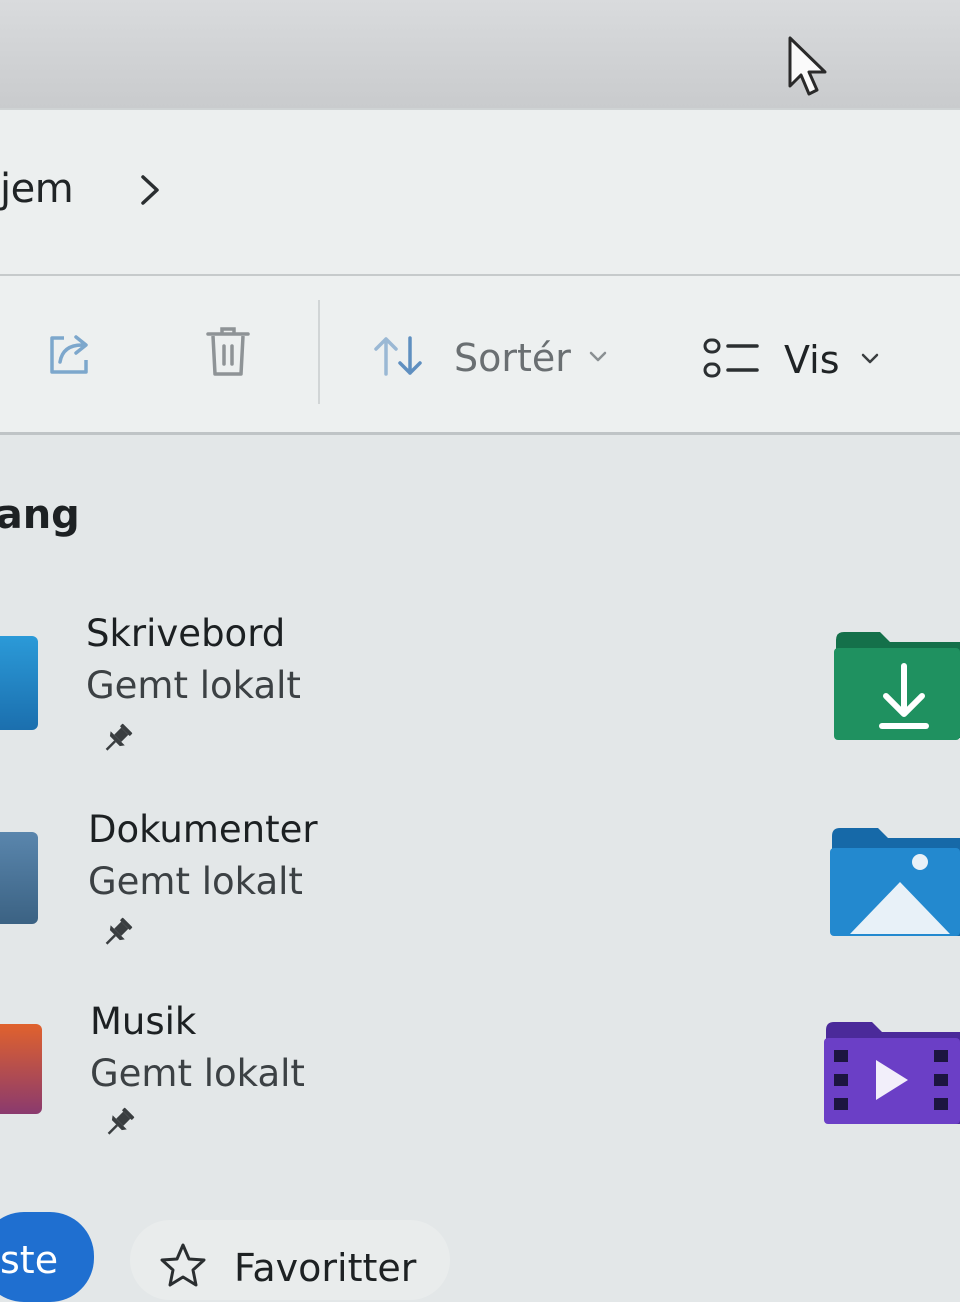 The height and width of the screenshot is (1302, 960). What do you see at coordinates (29, 1260) in the screenshot?
I see `home-tab-label: ste` at bounding box center [29, 1260].